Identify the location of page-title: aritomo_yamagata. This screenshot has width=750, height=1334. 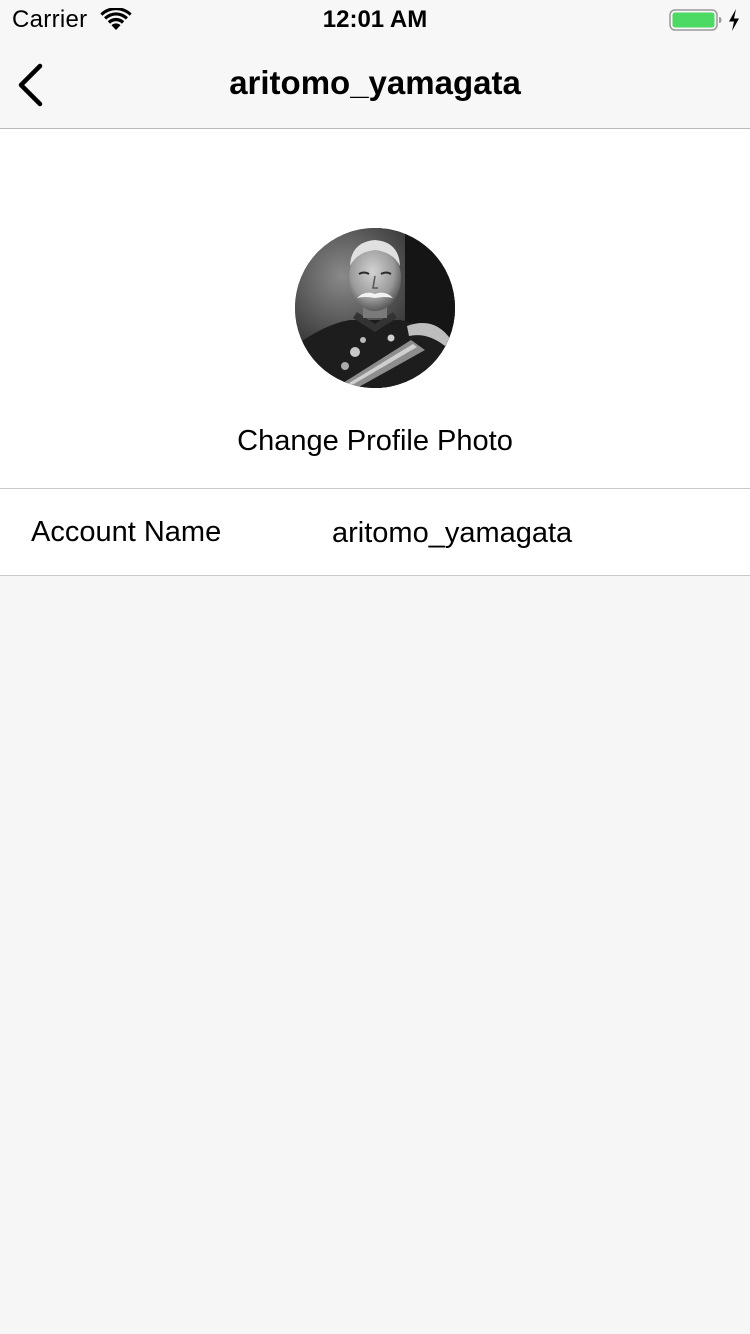
(375, 82).